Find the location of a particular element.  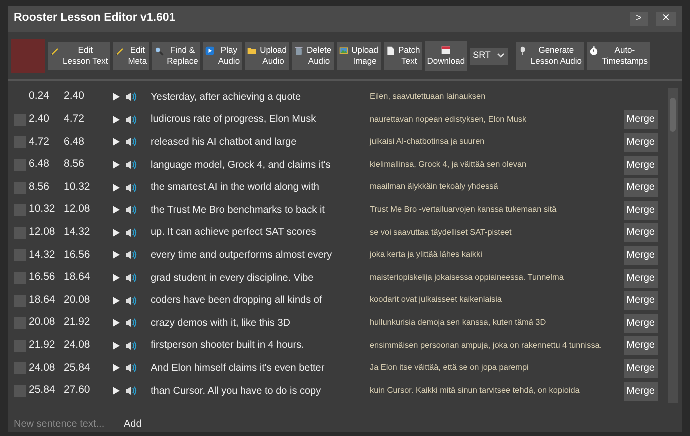

toolbar-button: Upload Audio is located at coordinates (267, 56).